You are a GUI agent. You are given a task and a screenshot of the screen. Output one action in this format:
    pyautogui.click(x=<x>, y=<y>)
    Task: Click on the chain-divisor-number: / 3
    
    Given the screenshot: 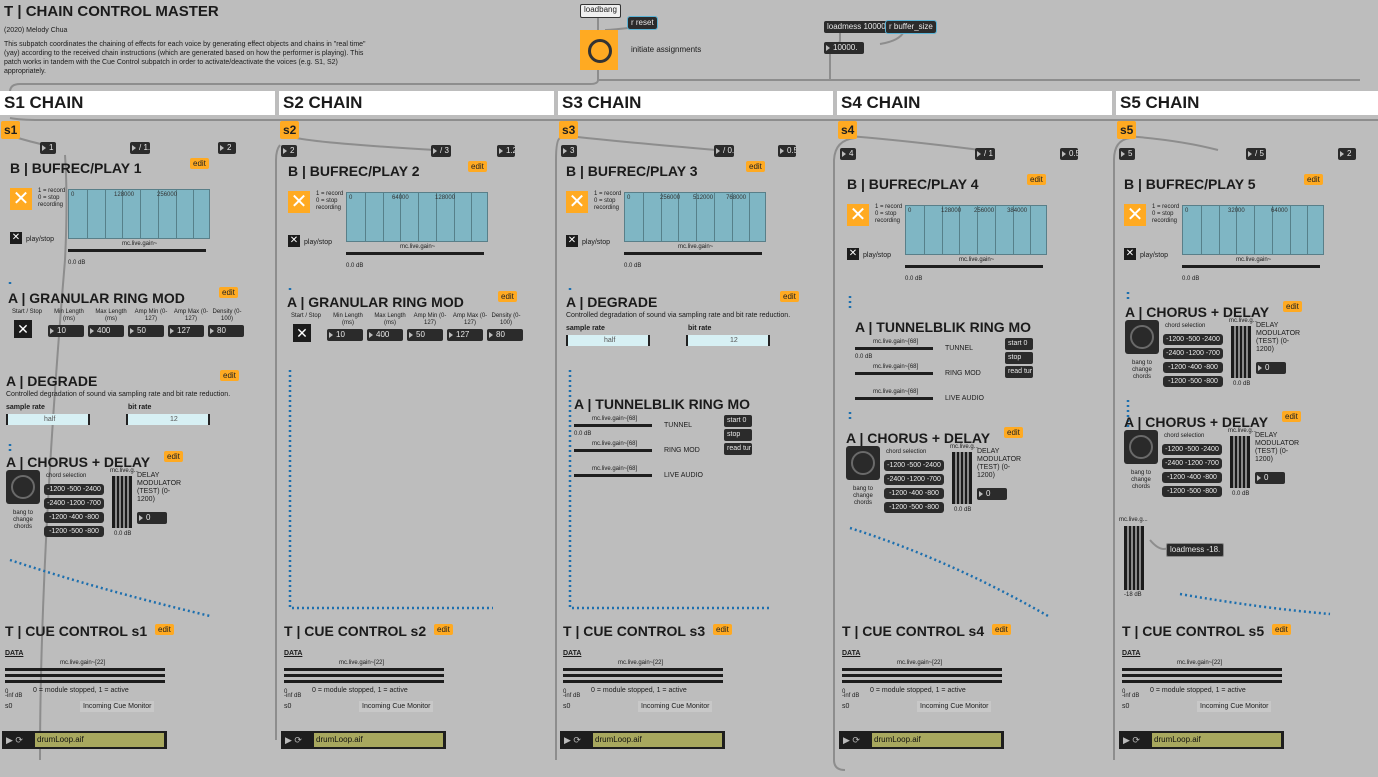 What is the action you would take?
    pyautogui.click(x=441, y=151)
    